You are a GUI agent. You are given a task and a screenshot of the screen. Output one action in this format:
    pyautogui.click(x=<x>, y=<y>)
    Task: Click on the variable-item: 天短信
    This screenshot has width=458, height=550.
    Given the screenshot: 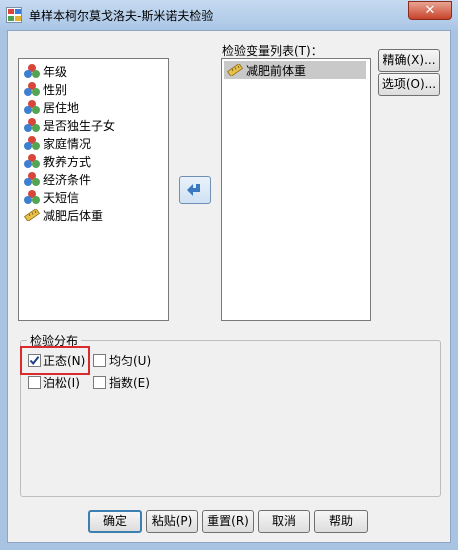 What is the action you would take?
    pyautogui.click(x=92, y=197)
    